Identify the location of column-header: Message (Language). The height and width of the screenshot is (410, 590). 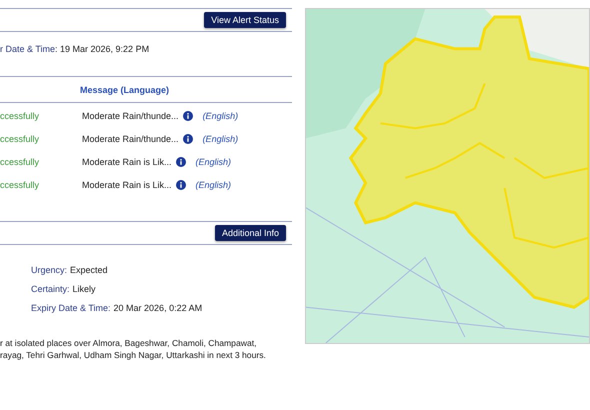
(125, 90).